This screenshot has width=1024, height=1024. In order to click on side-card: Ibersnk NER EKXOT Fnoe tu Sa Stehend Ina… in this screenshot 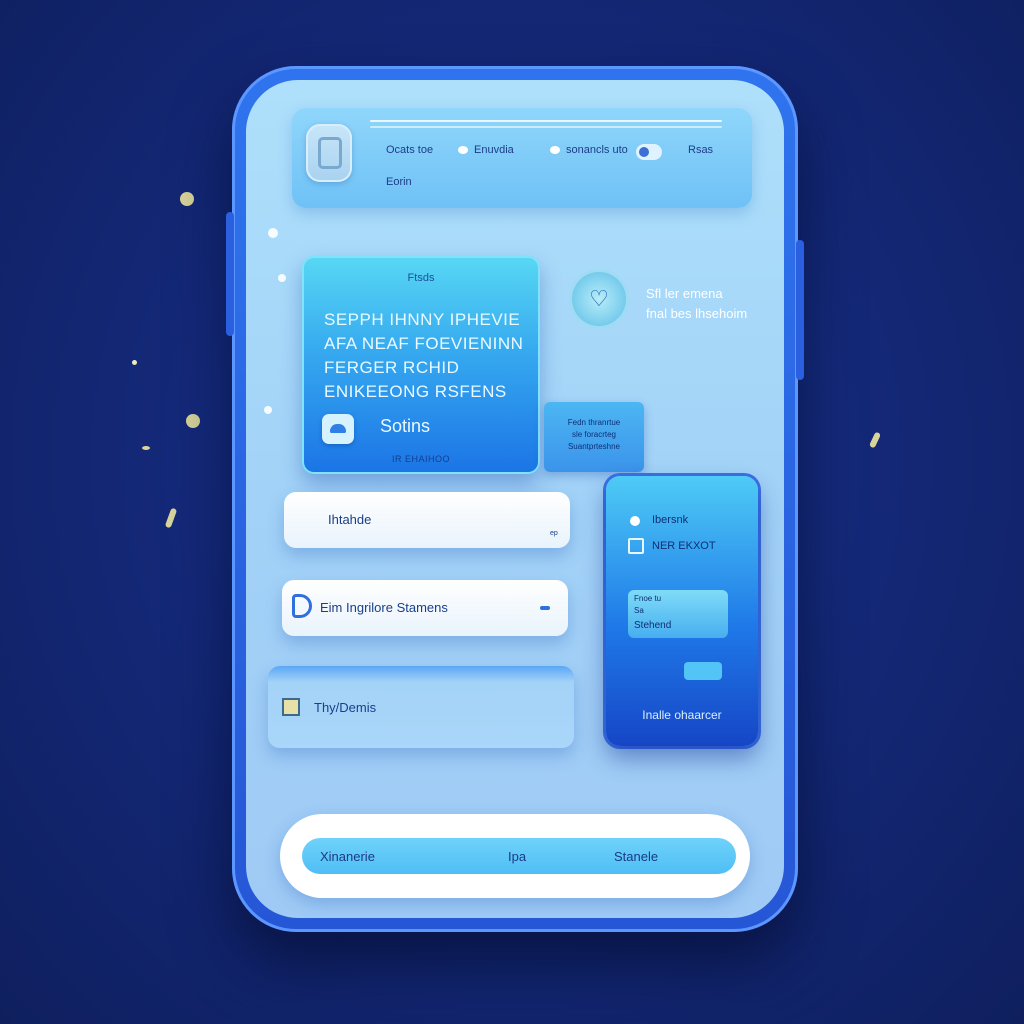, I will do `click(682, 611)`.